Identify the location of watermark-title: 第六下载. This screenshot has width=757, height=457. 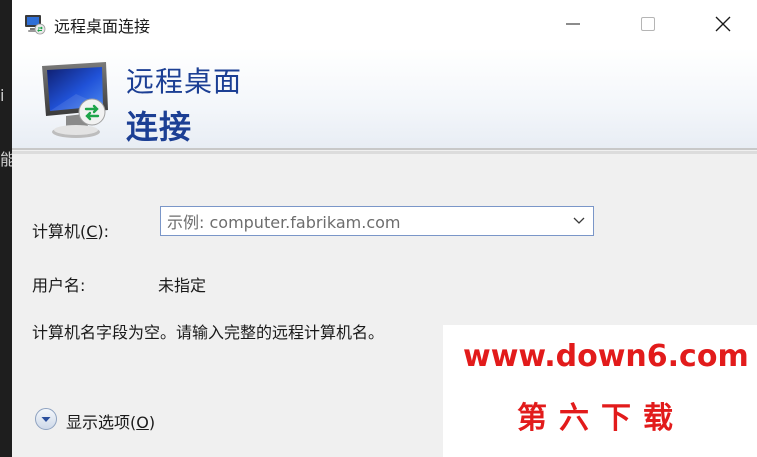
(601, 418).